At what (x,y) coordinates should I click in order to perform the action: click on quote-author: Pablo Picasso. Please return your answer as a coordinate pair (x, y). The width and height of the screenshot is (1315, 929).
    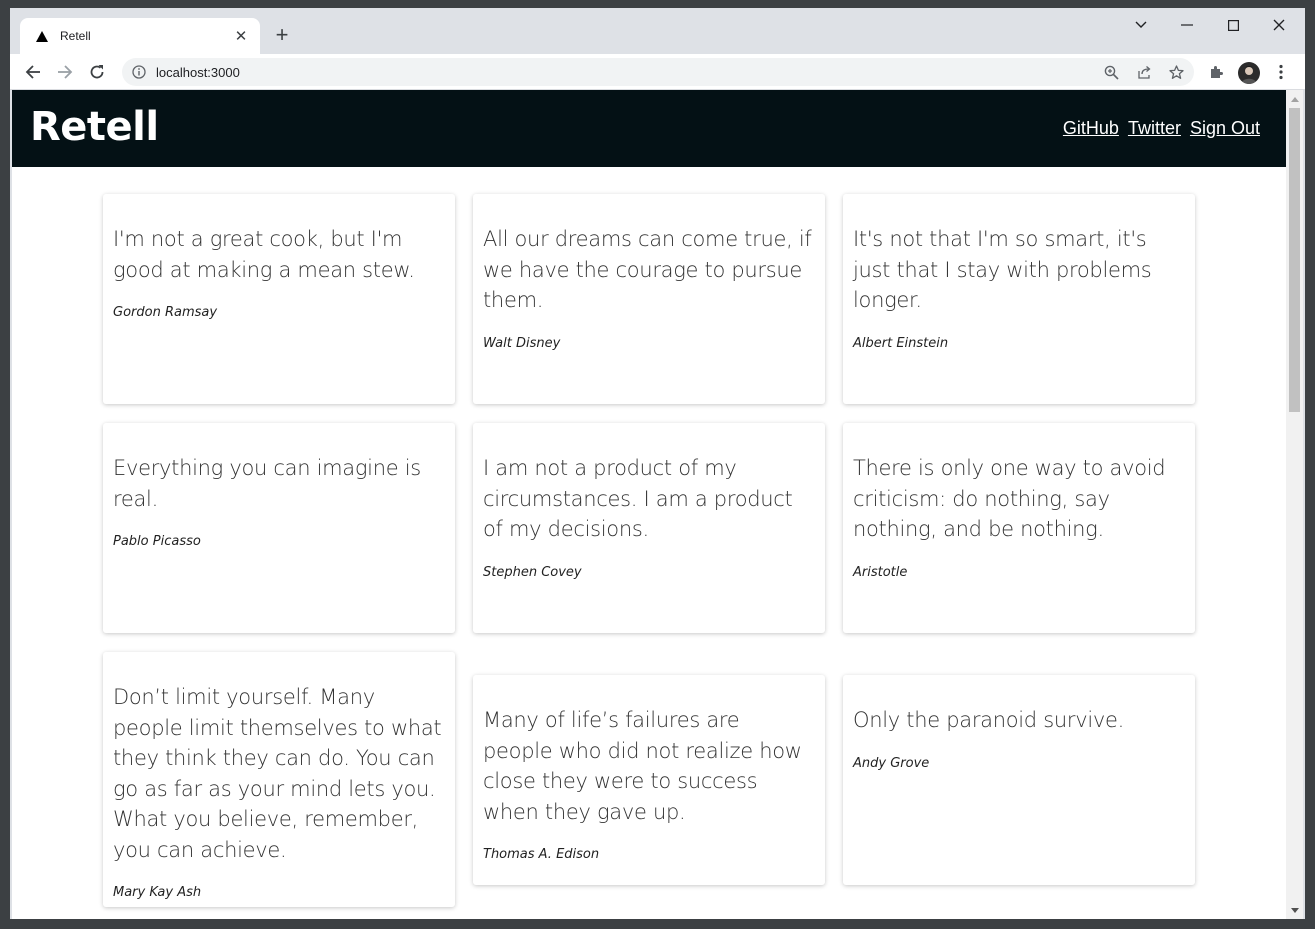
    Looking at the image, I should click on (157, 541).